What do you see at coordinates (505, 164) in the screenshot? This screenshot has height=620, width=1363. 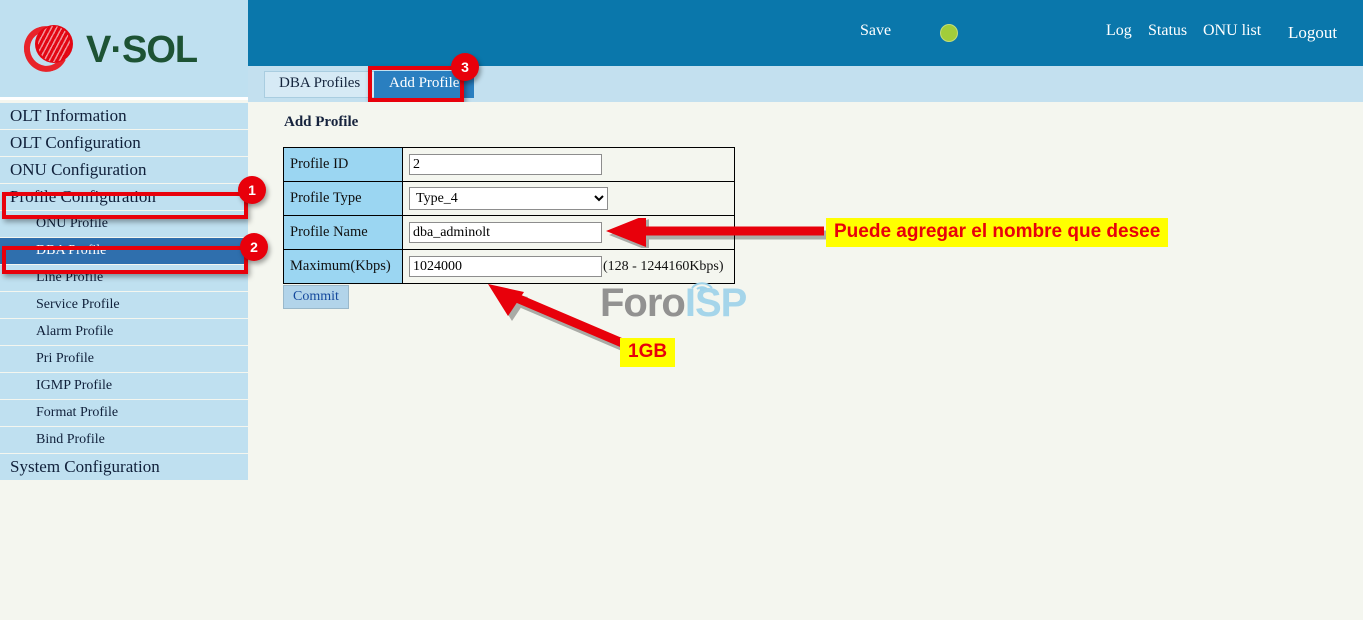 I see `profile-id-input` at bounding box center [505, 164].